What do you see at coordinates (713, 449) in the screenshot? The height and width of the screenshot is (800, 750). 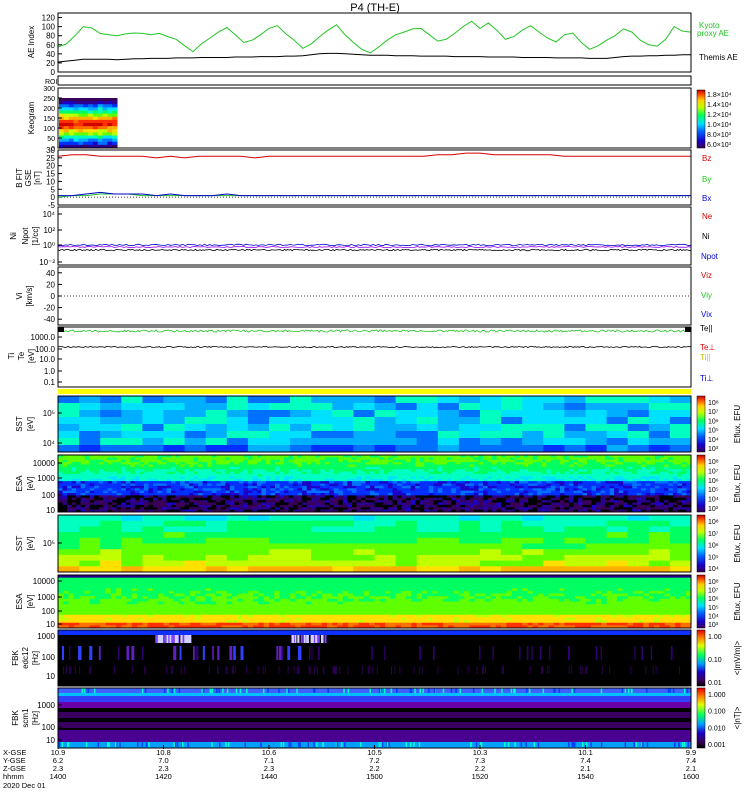 I see `spec-sst_e-cbar-tick-5: 10³` at bounding box center [713, 449].